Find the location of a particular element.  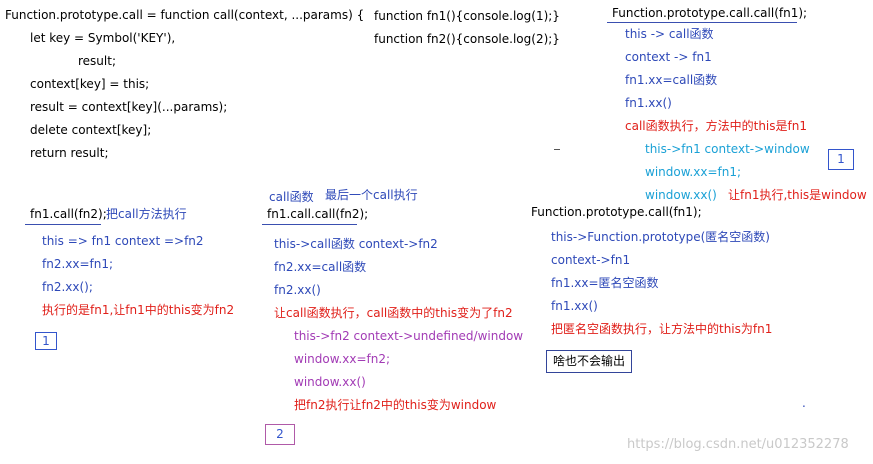

explain-line: fn2.xx=fn1; is located at coordinates (78, 264).